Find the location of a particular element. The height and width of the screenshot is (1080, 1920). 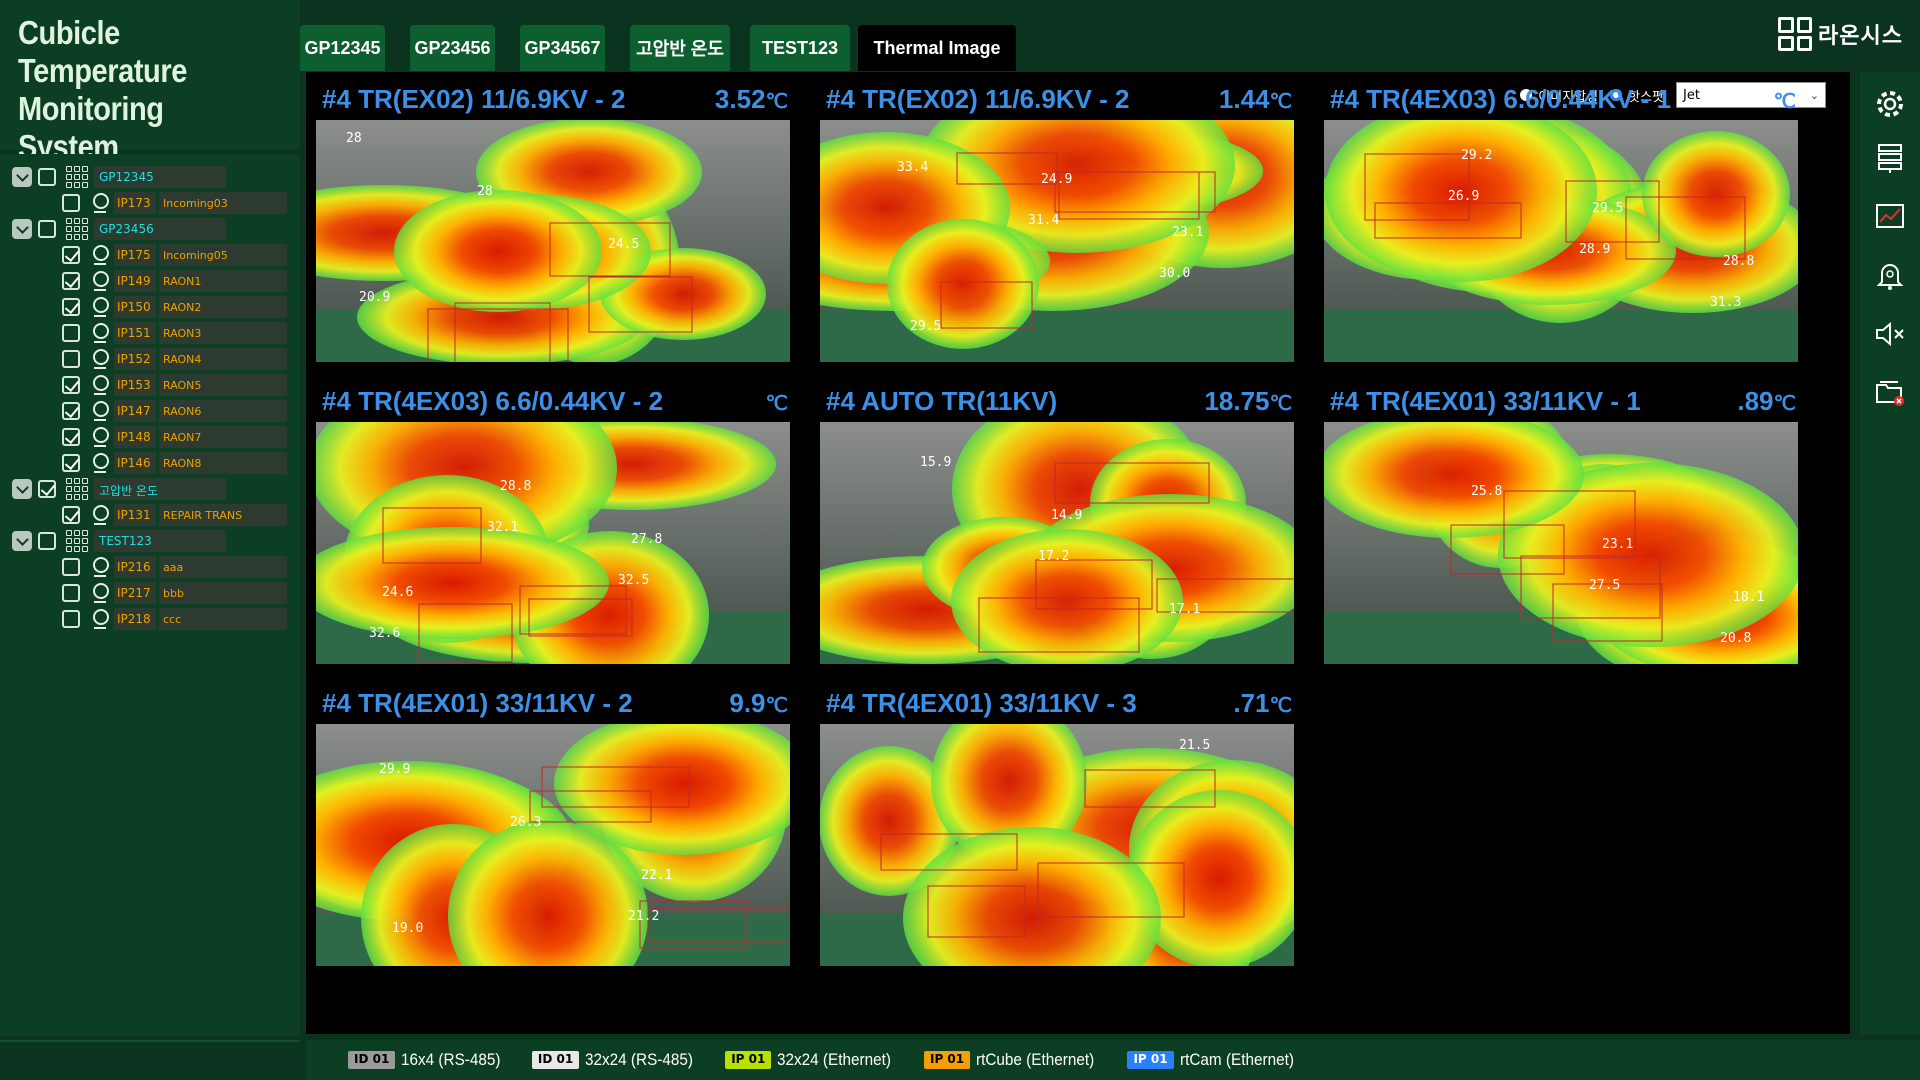

device-id: IP175 is located at coordinates (135, 255).